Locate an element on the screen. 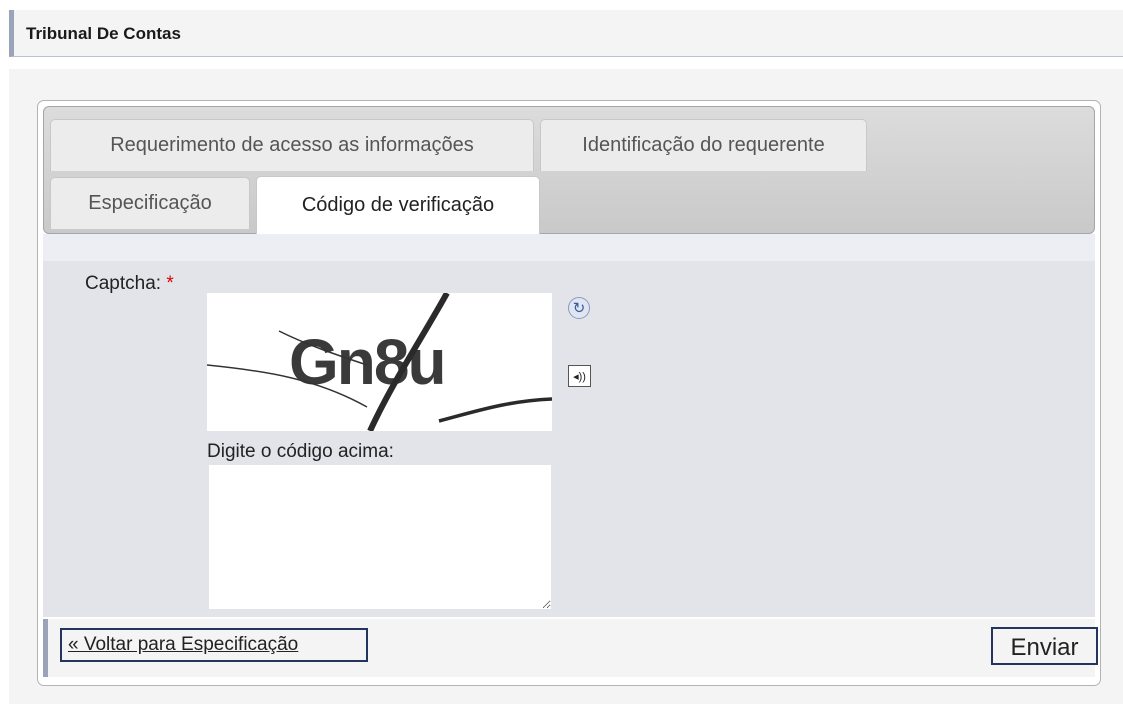  submit-button: Enviar is located at coordinates (1044, 646).